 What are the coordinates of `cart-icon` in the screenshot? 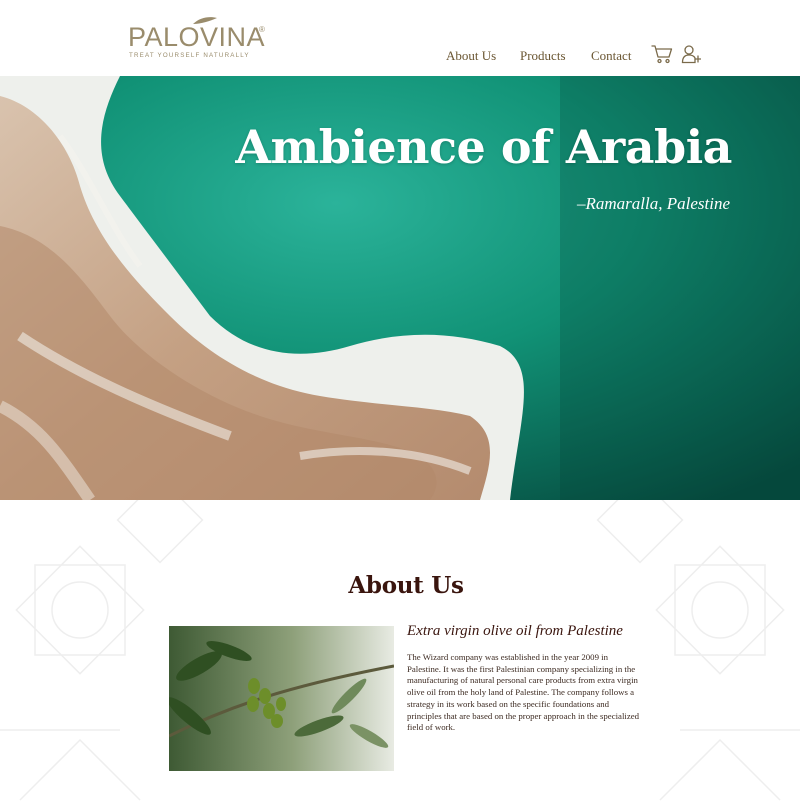 It's located at (662, 54).